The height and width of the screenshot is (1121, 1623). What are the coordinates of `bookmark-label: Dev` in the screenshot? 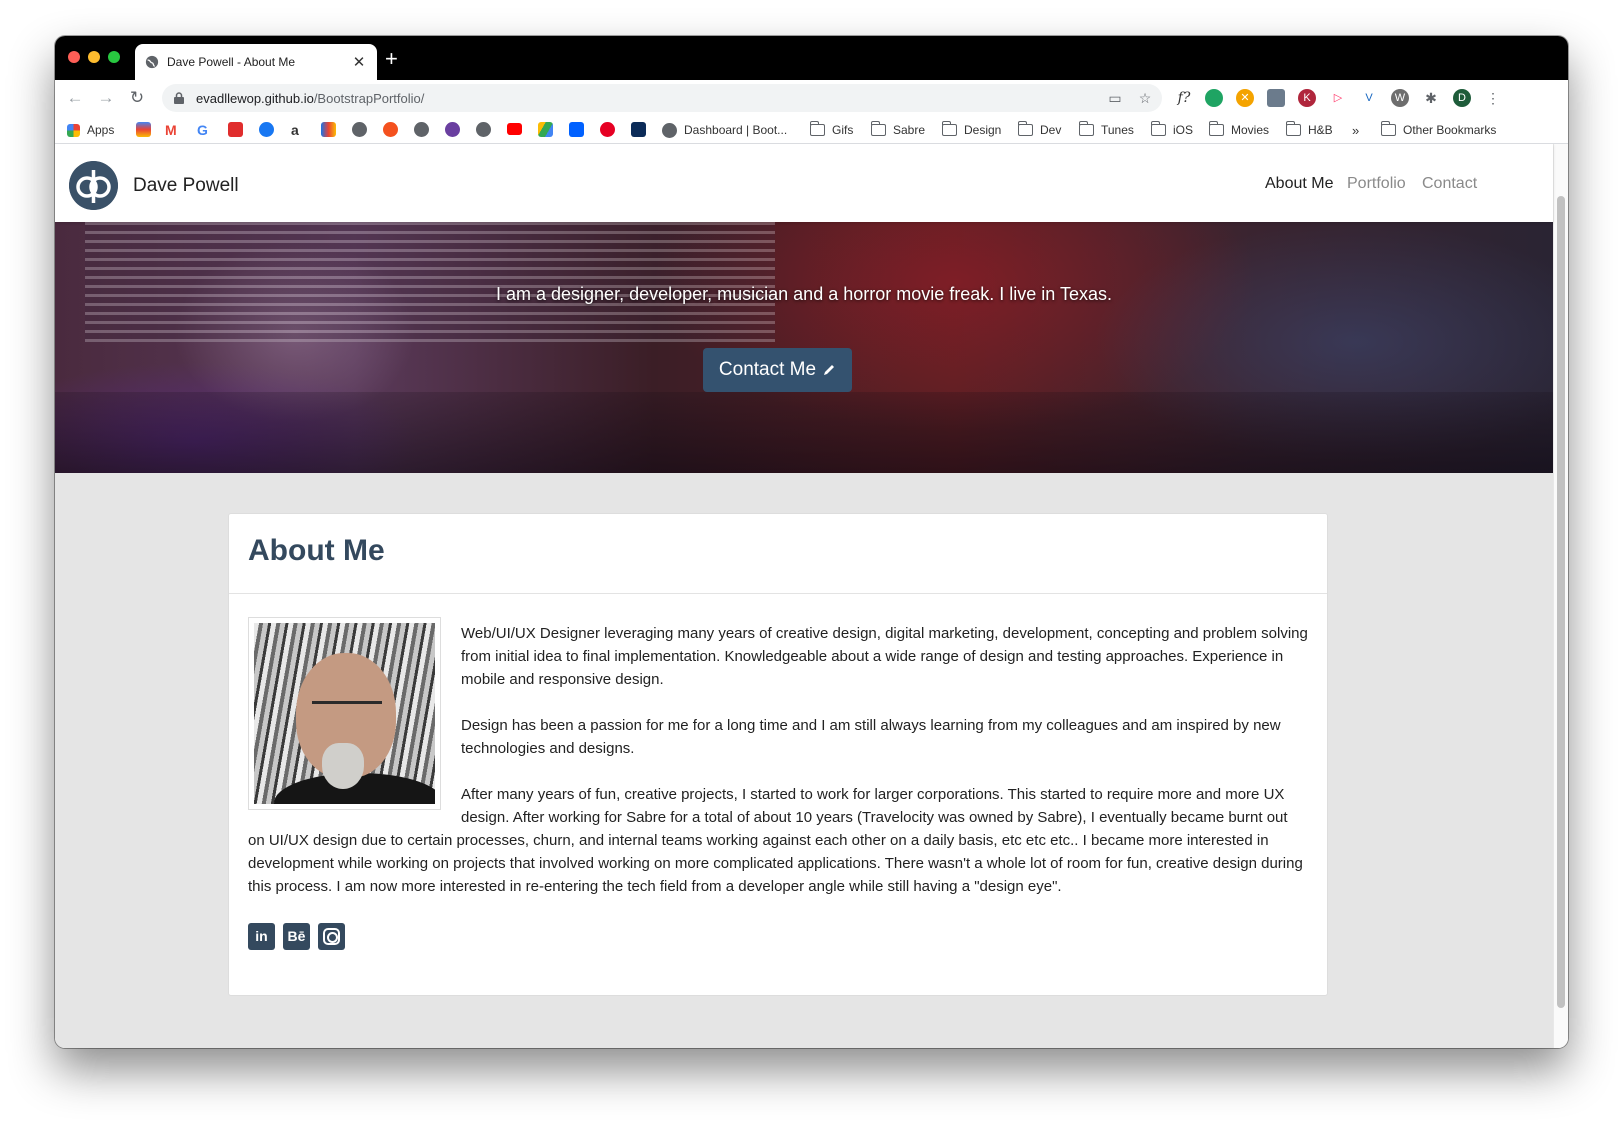 It's located at (1051, 130).